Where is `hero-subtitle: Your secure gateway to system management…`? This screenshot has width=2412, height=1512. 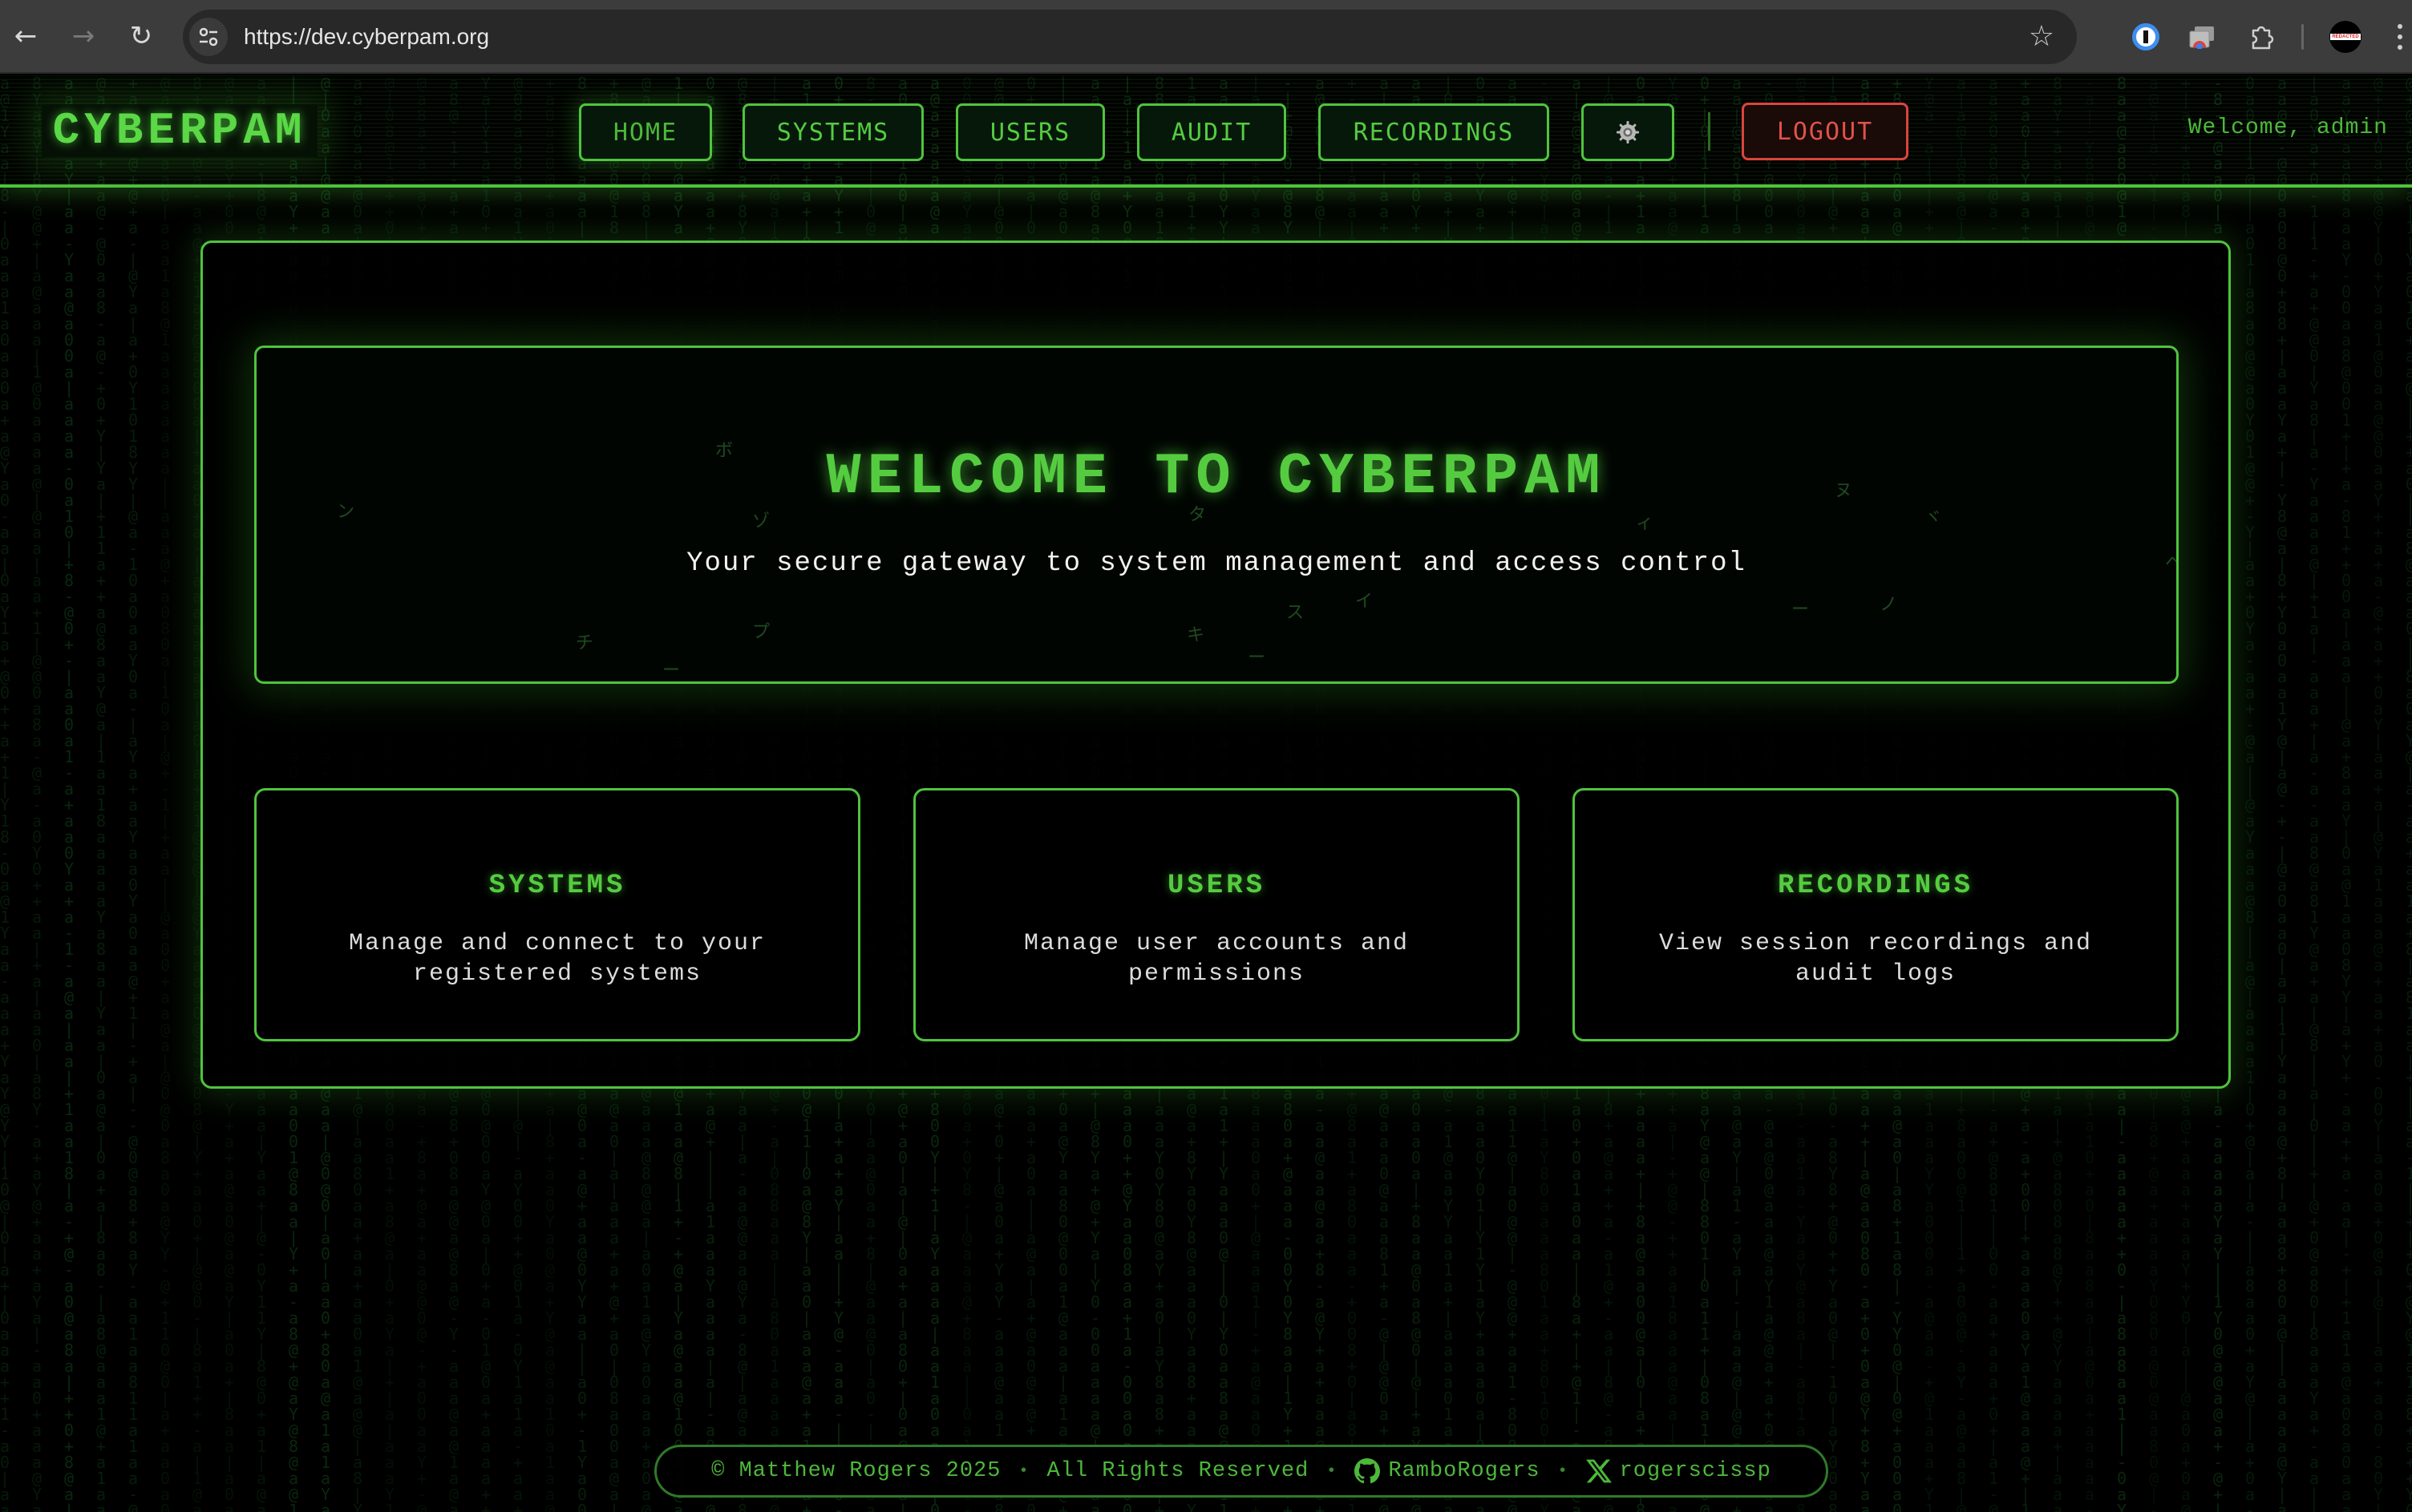 hero-subtitle: Your secure gateway to system management… is located at coordinates (1216, 564).